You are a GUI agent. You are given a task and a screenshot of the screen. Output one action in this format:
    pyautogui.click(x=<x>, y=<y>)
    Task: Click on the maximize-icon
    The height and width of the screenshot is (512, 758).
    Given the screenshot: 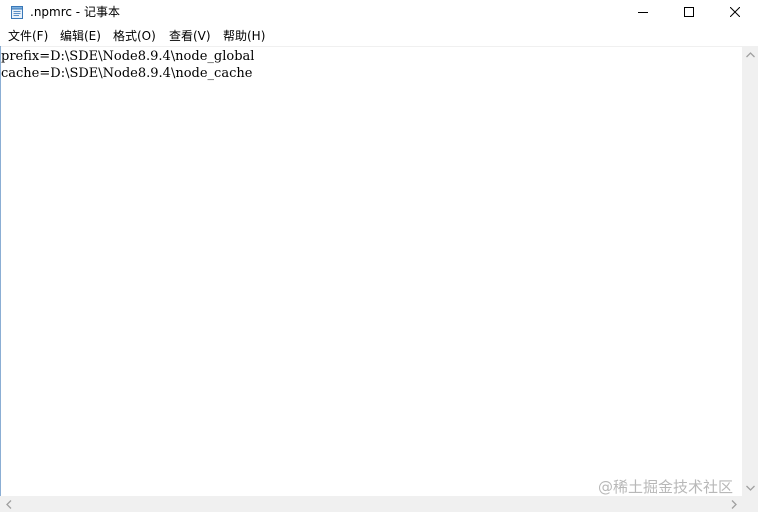 What is the action you would take?
    pyautogui.click(x=689, y=12)
    